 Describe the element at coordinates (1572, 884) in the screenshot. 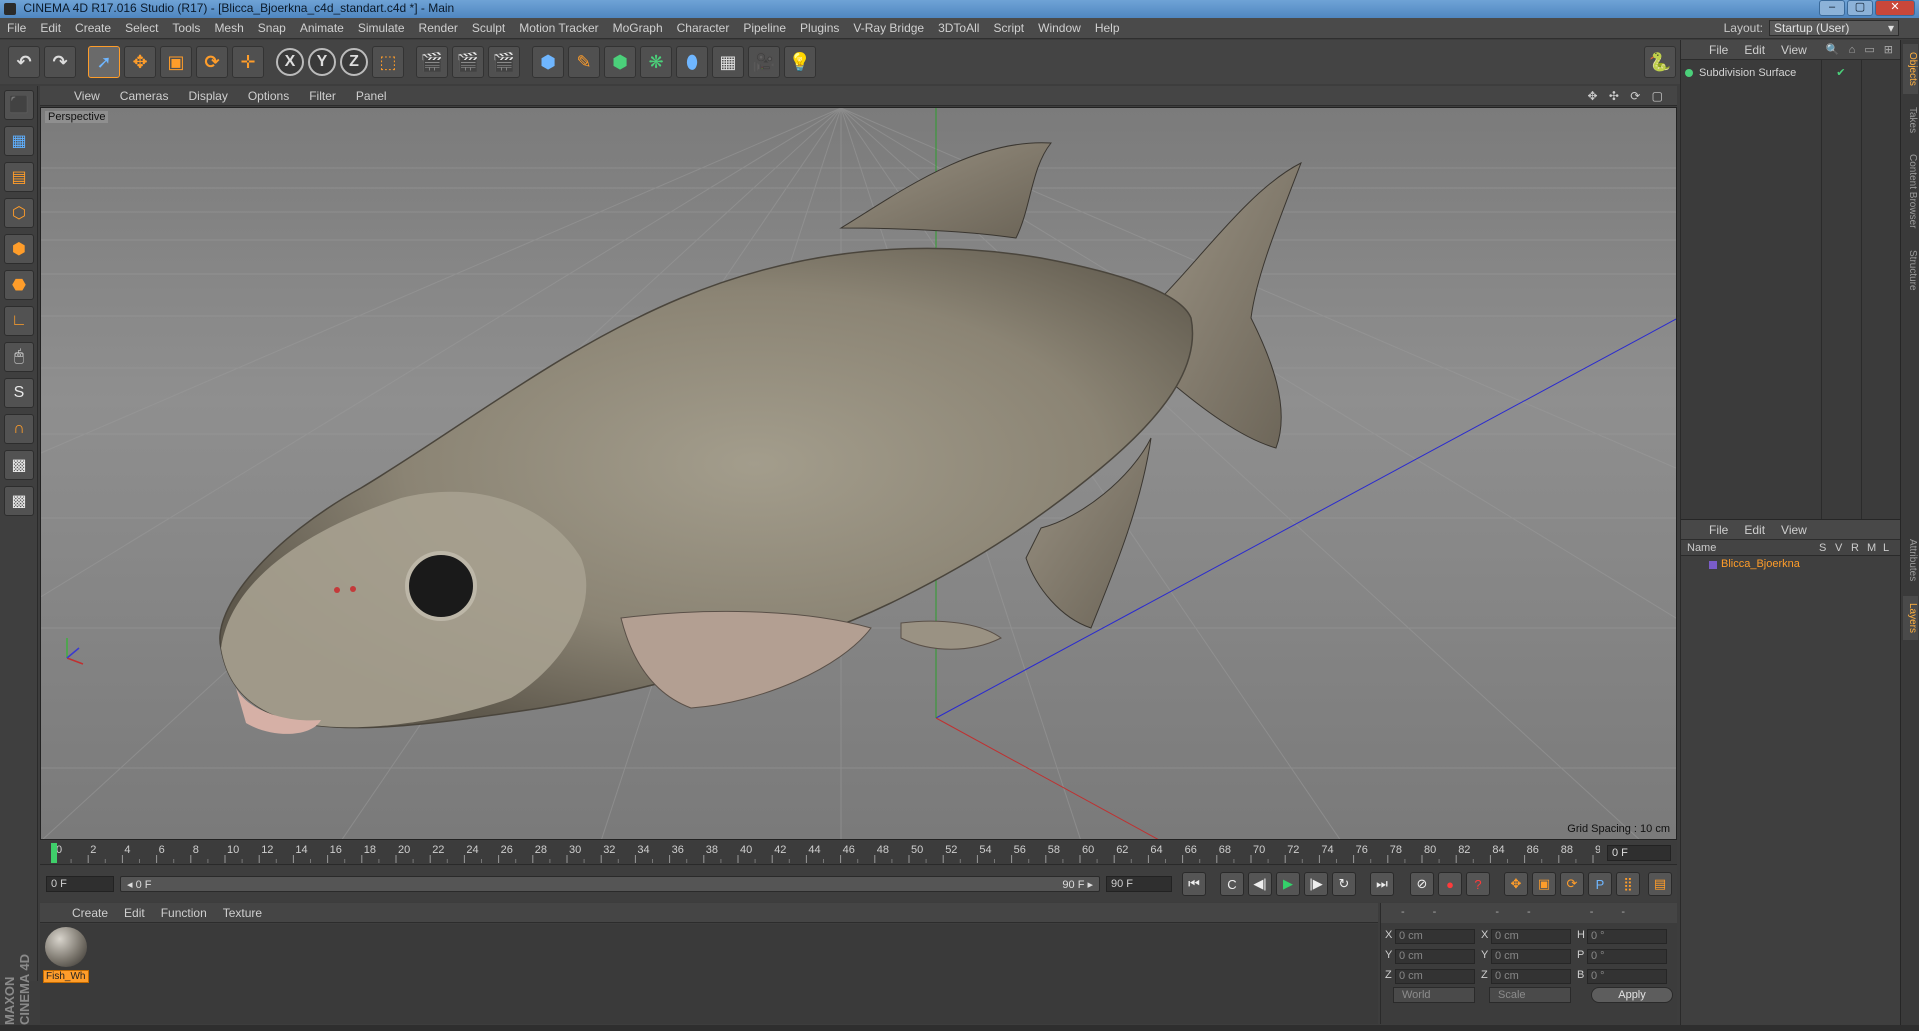

I see `key-rotation-icon: ⟳` at that location.